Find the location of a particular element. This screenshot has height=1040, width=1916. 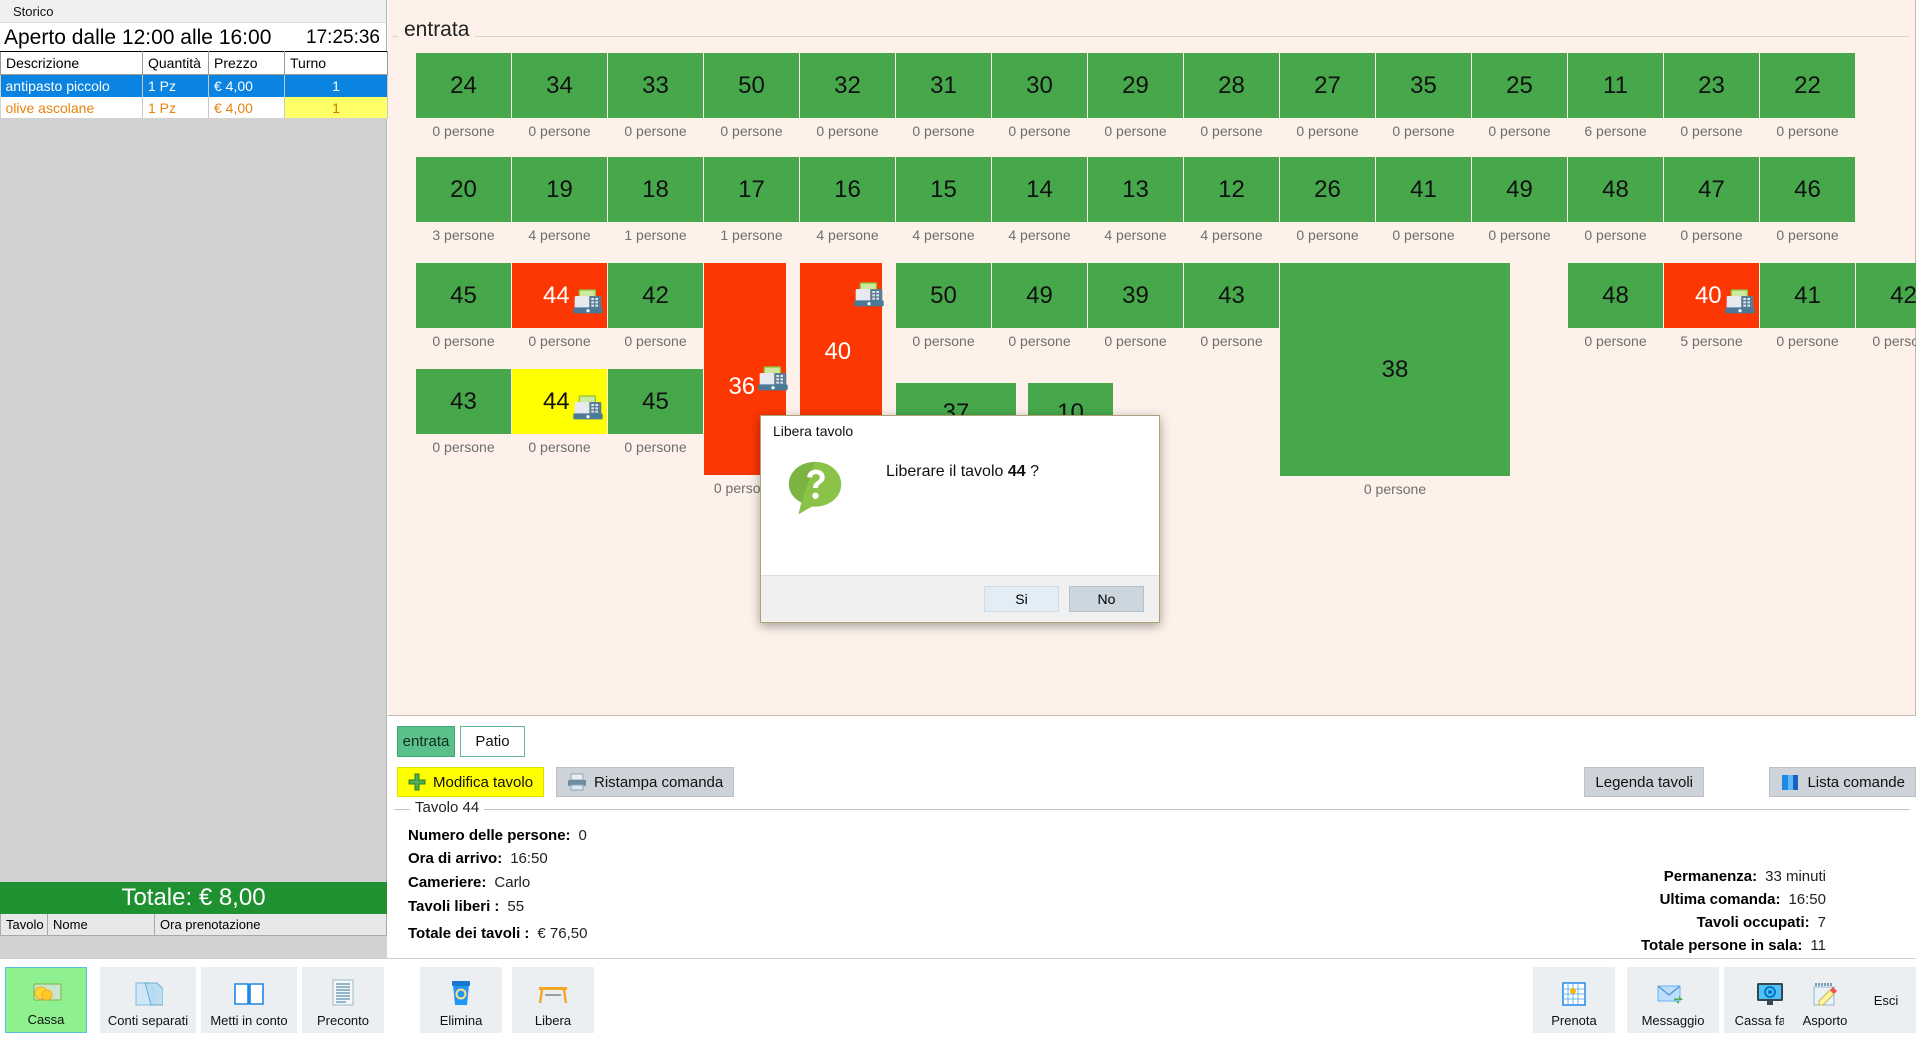

table-cell: 20 3 persone is located at coordinates (463, 200).